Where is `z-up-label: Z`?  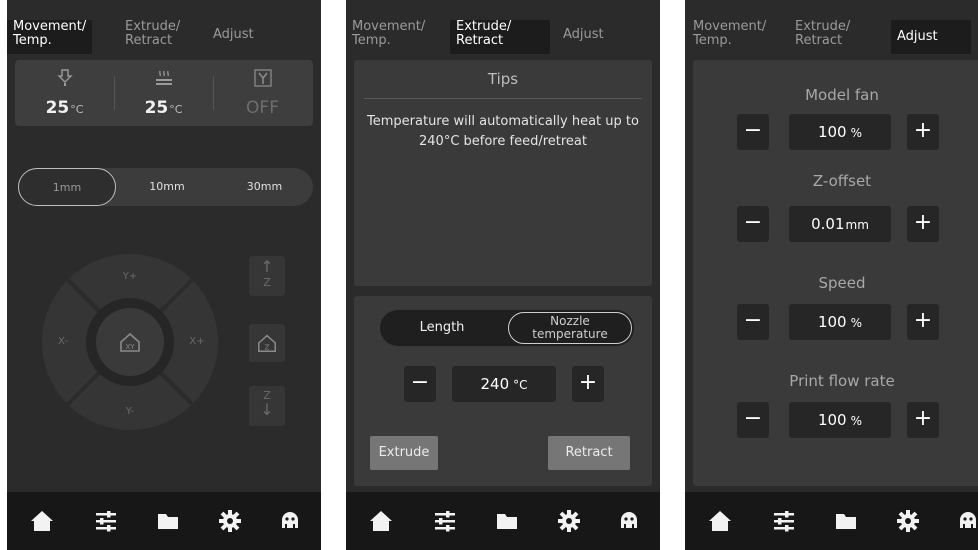 z-up-label: Z is located at coordinates (267, 282).